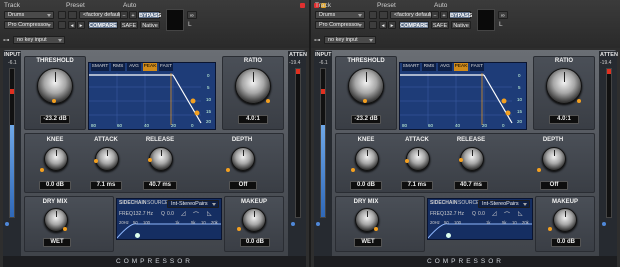 The image size is (620, 267). What do you see at coordinates (501, 24) in the screenshot?
I see `channel-label: L` at bounding box center [501, 24].